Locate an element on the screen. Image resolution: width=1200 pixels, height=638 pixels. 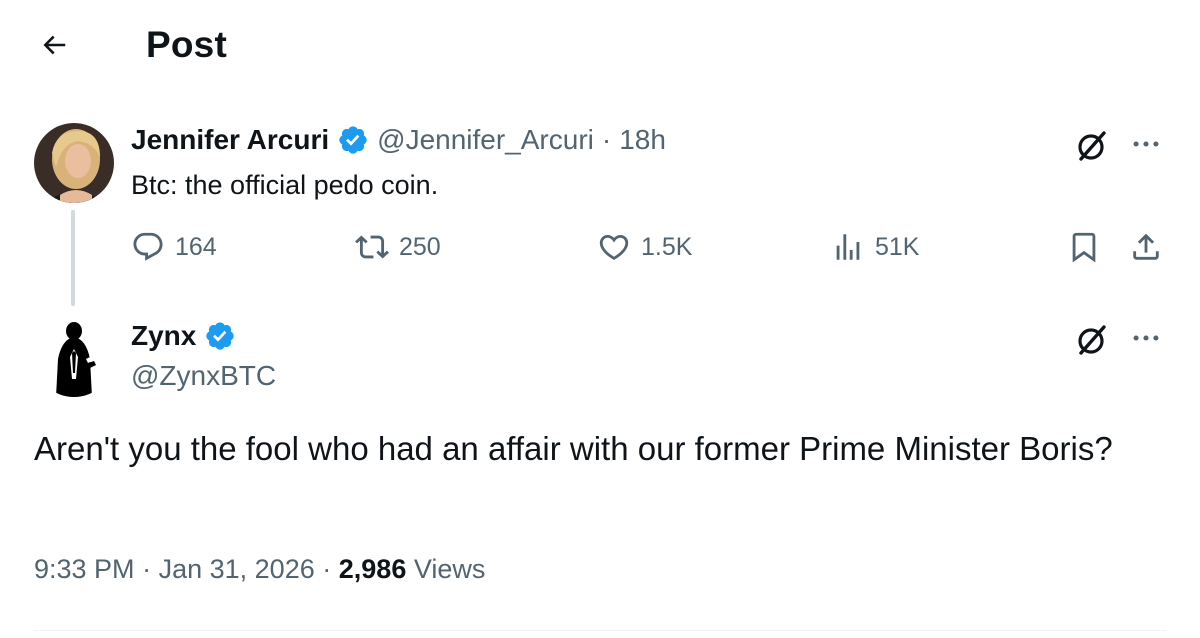
post-header: Jennifer Arcuri @Jennifer_Arcuri · 18h is located at coordinates (398, 140).